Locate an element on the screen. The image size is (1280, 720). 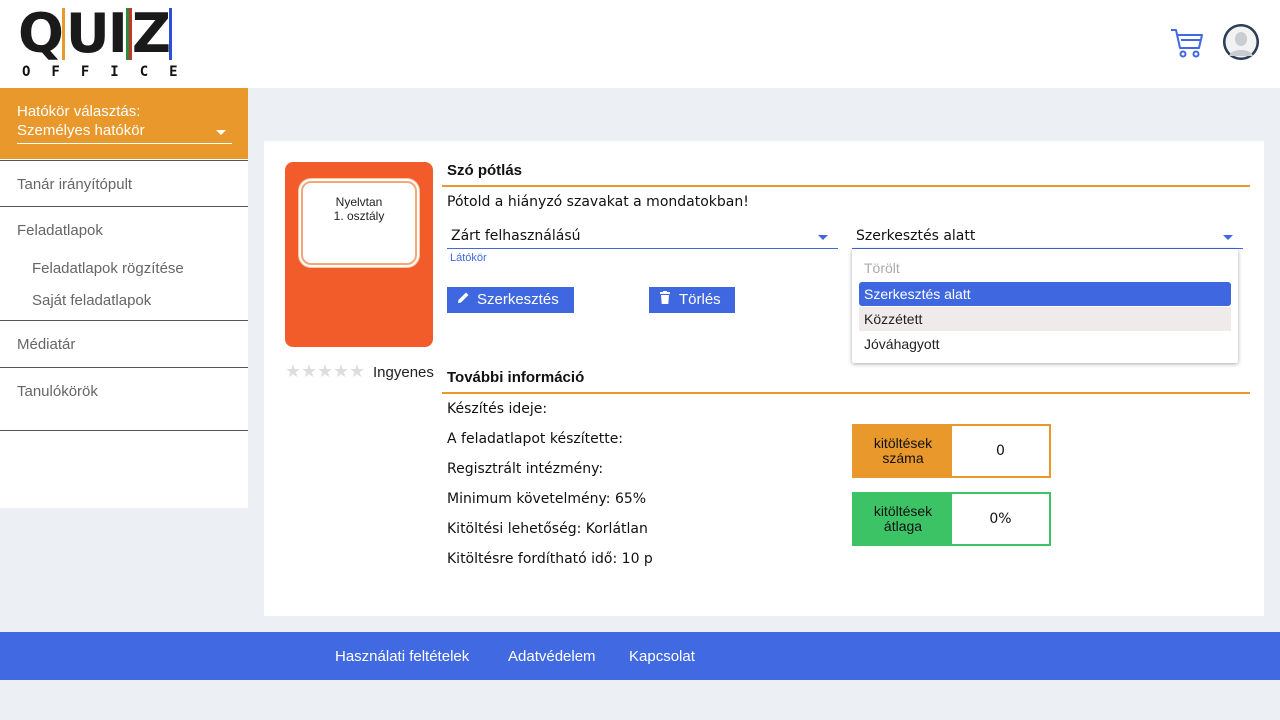
stat-average-label-line2: átlaga is located at coordinates (903, 526).